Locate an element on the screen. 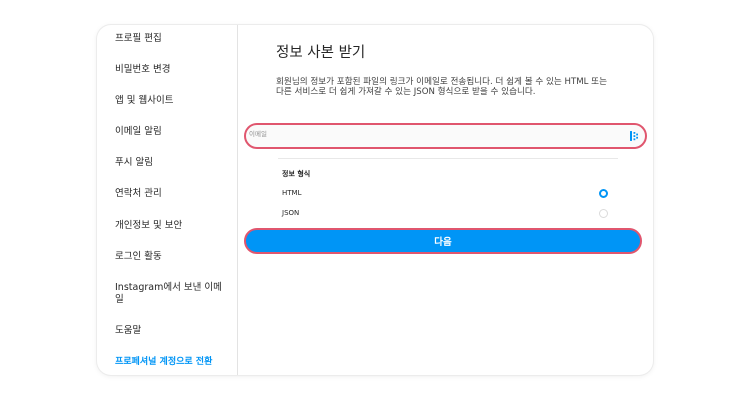 The height and width of the screenshot is (400, 750). sidebar-item-manage-contacts: 연락처 관리 is located at coordinates (171, 194).